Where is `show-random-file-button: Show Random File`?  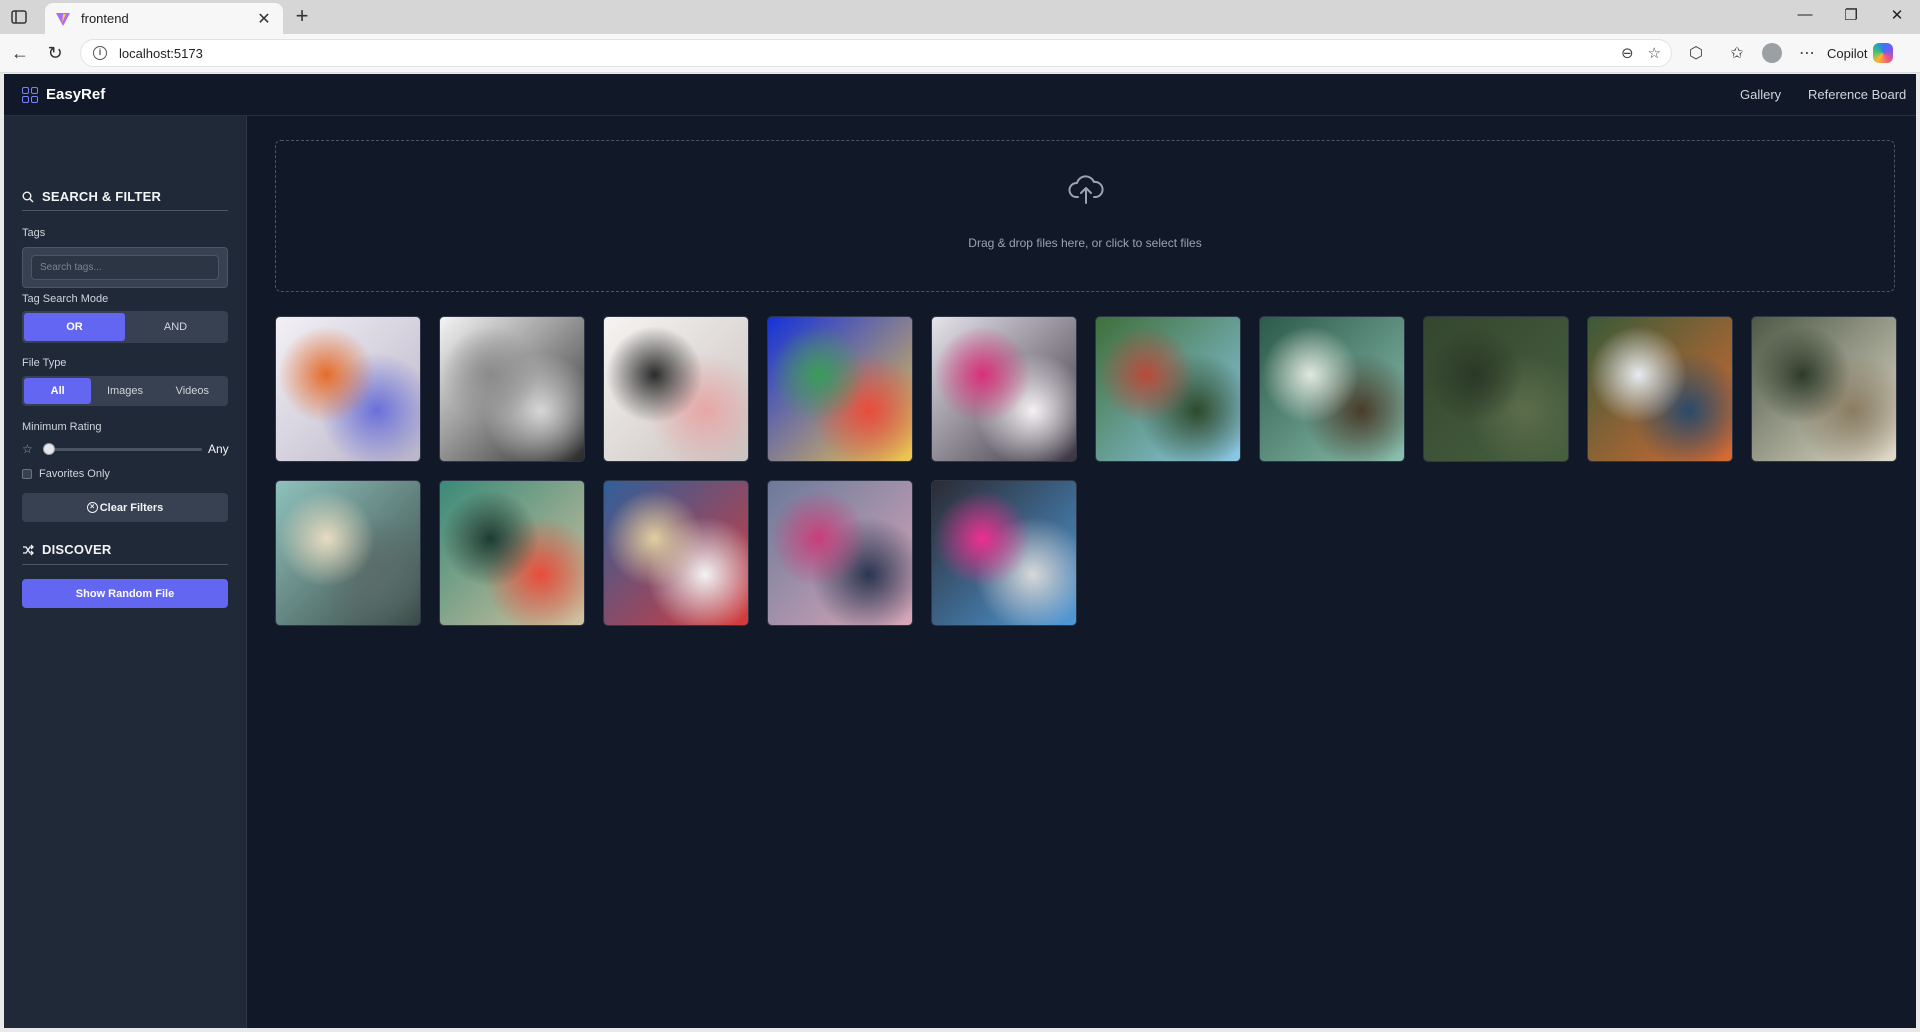 show-random-file-button: Show Random File is located at coordinates (125, 593).